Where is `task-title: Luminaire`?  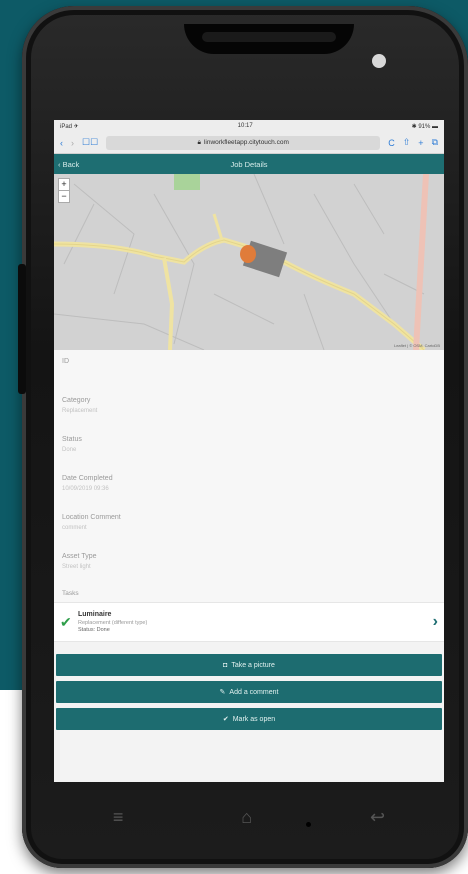
task-title: Luminaire is located at coordinates (95, 614).